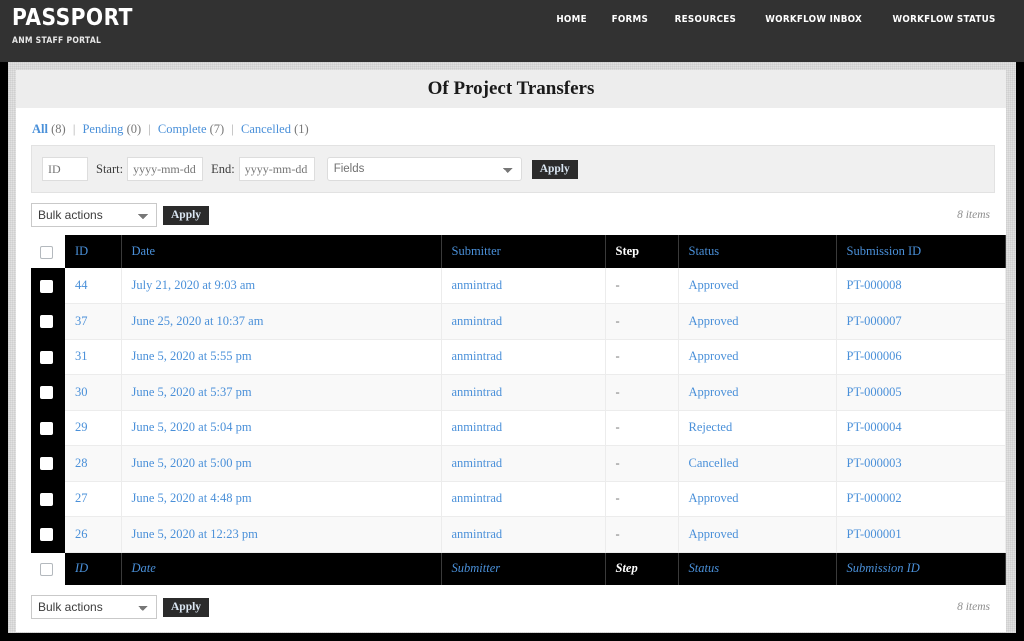  What do you see at coordinates (874, 321) in the screenshot?
I see `link-submission-id: PT-000007` at bounding box center [874, 321].